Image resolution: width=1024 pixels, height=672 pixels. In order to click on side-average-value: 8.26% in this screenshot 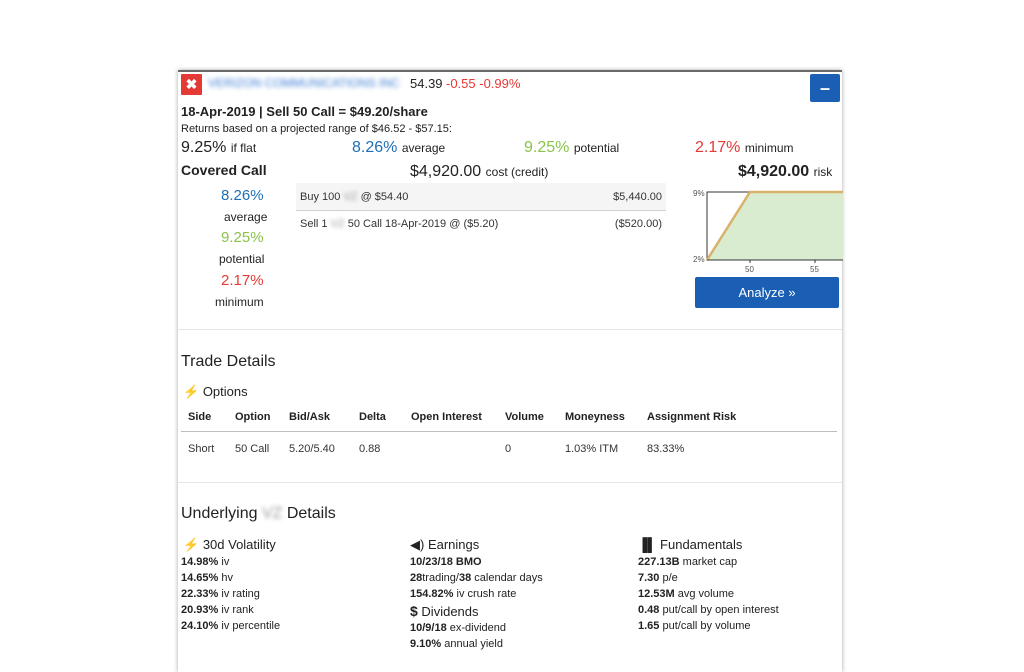, I will do `click(242, 195)`.